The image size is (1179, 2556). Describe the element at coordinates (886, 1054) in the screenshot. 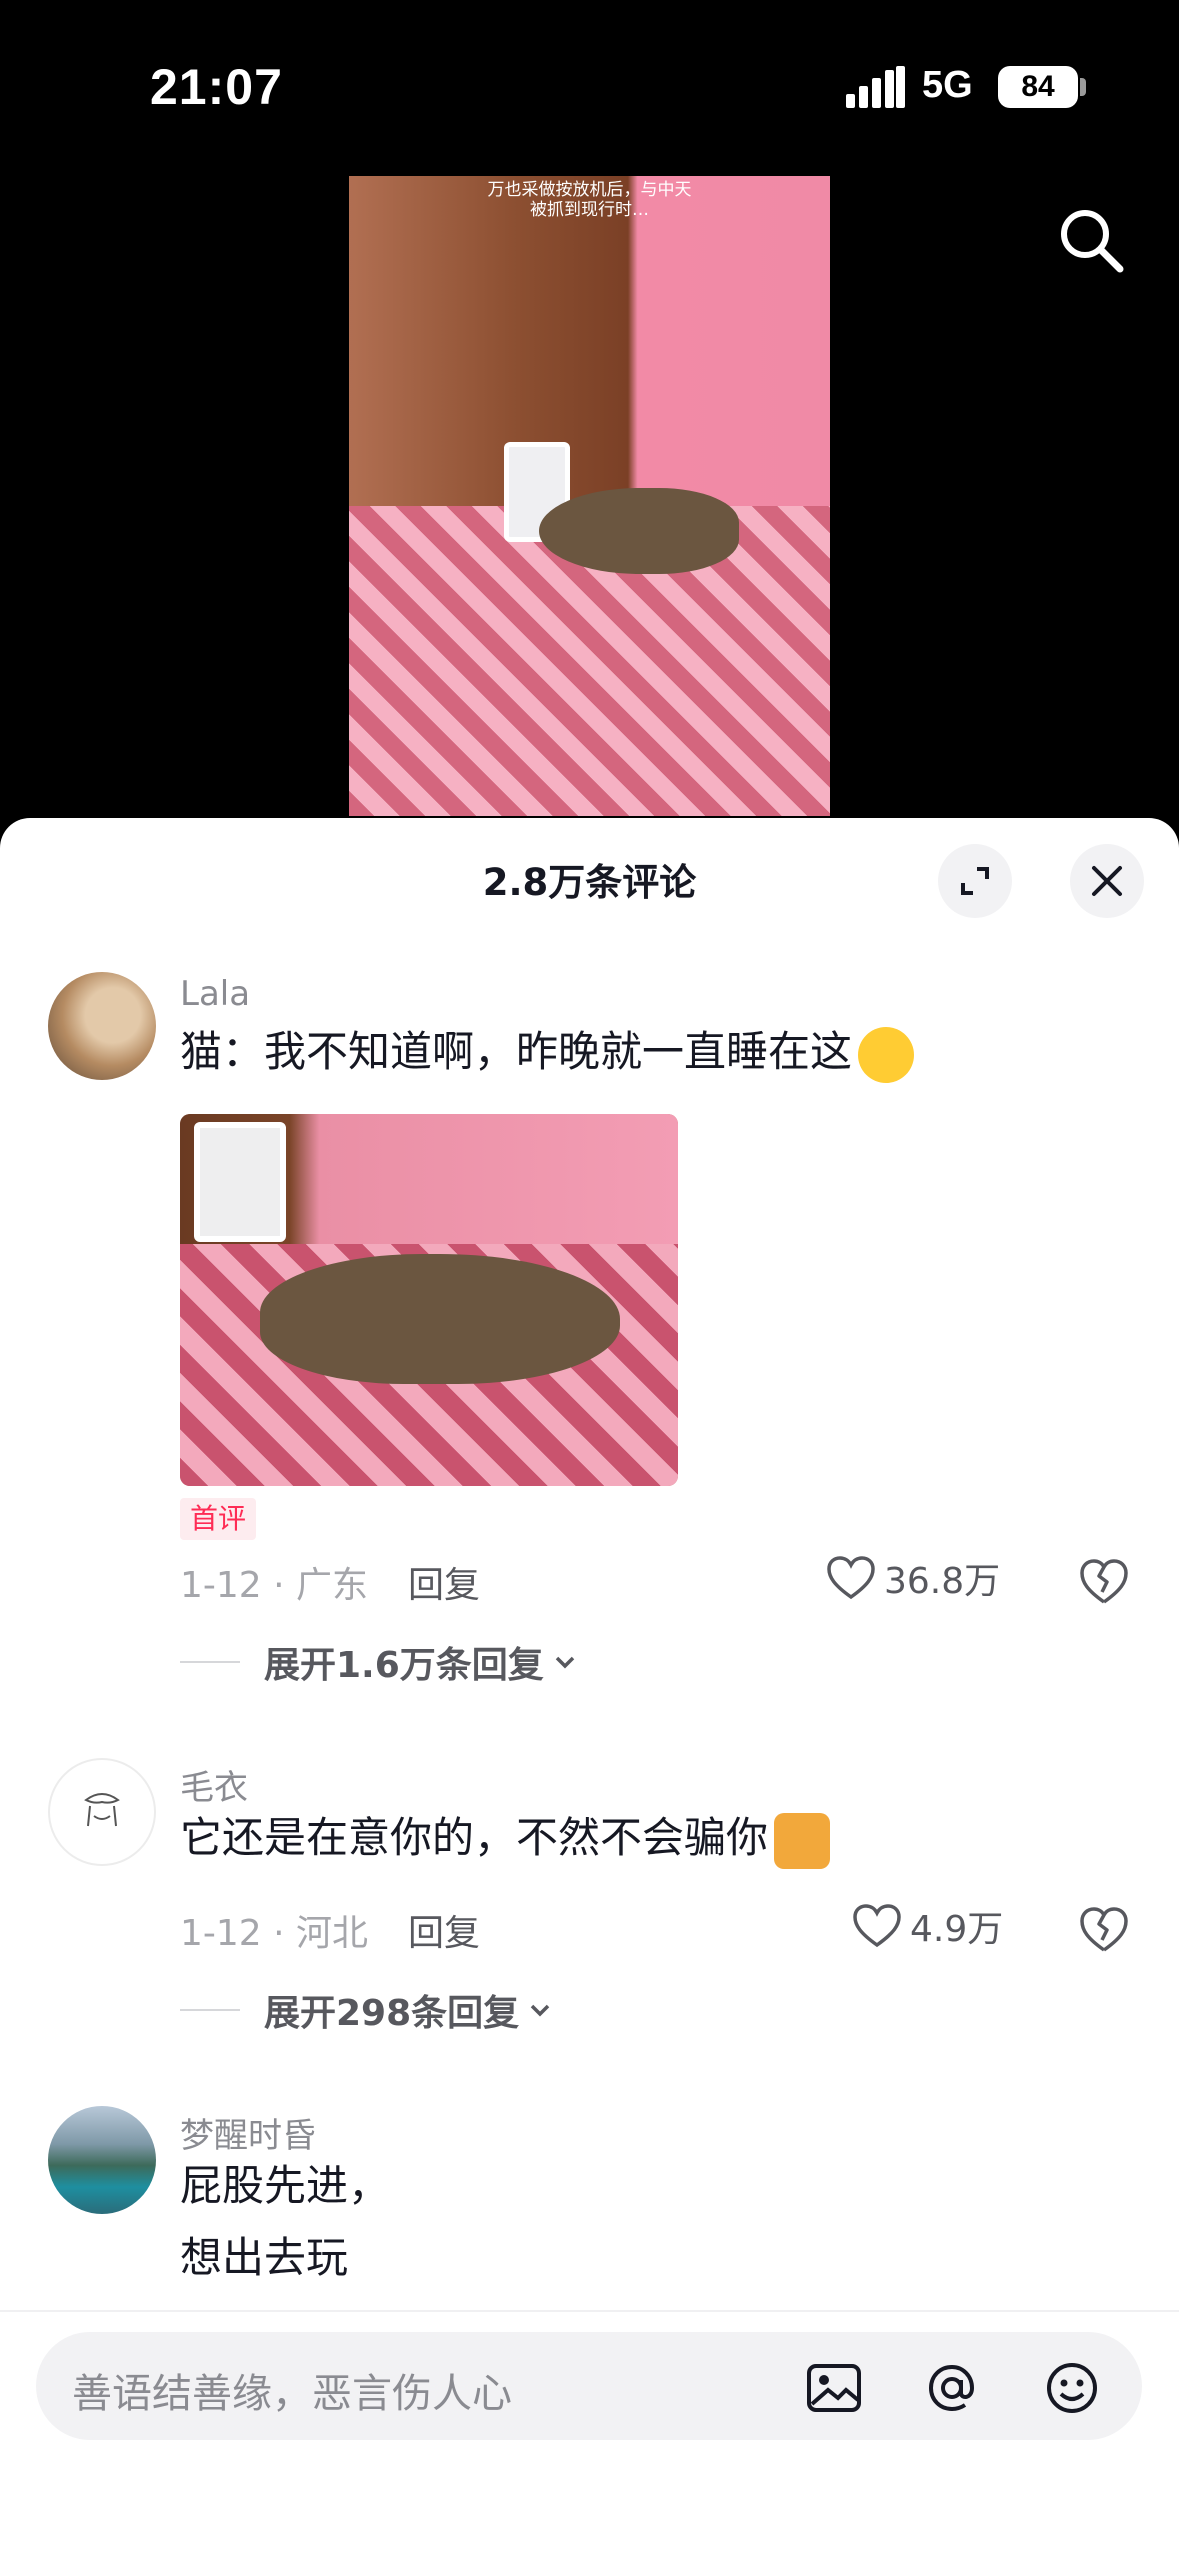

I see `flushed-emoji-icon` at that location.